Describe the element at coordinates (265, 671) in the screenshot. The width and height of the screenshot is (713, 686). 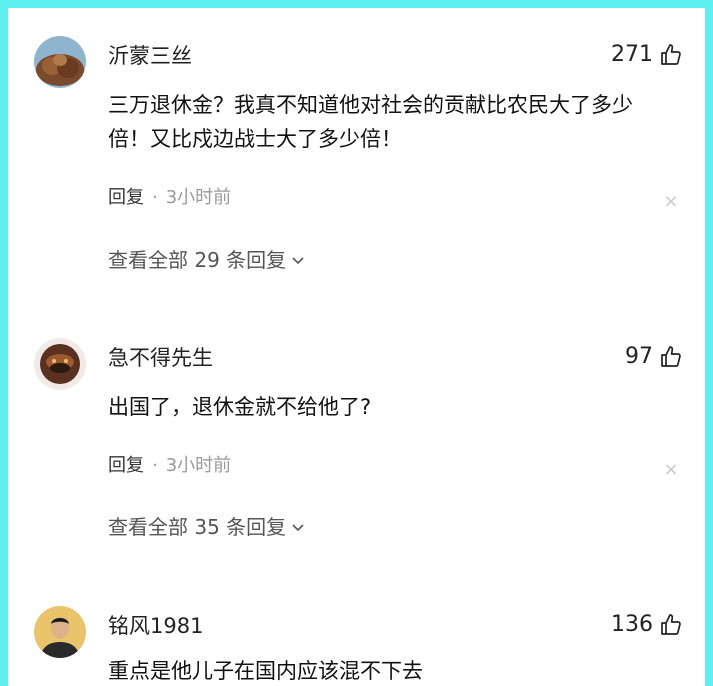
I see `comment-text: 重点是他儿子在国内应该混不下去` at that location.